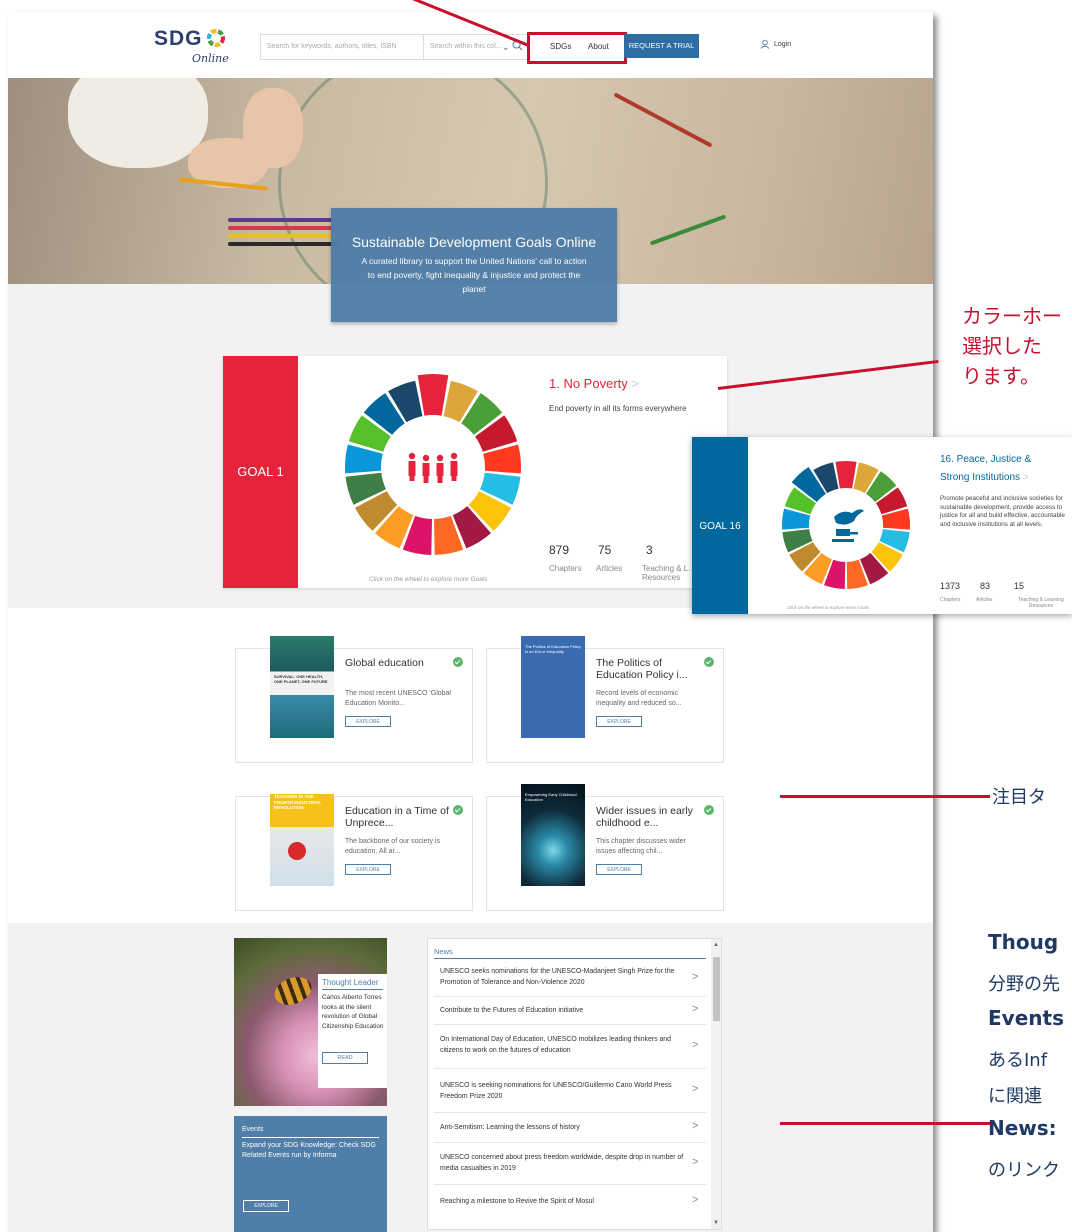 Image resolution: width=1072 pixels, height=1232 pixels. Describe the element at coordinates (716, 945) in the screenshot. I see `scroll-up-icon: ▲` at that location.